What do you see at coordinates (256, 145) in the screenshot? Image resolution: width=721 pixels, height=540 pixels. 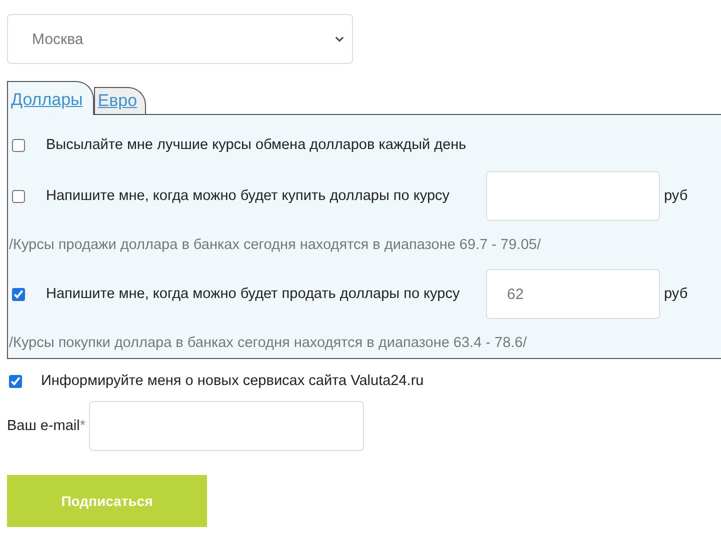 I see `option-label: Высылайте мне лучшие курсы обмена долларов каждый день` at bounding box center [256, 145].